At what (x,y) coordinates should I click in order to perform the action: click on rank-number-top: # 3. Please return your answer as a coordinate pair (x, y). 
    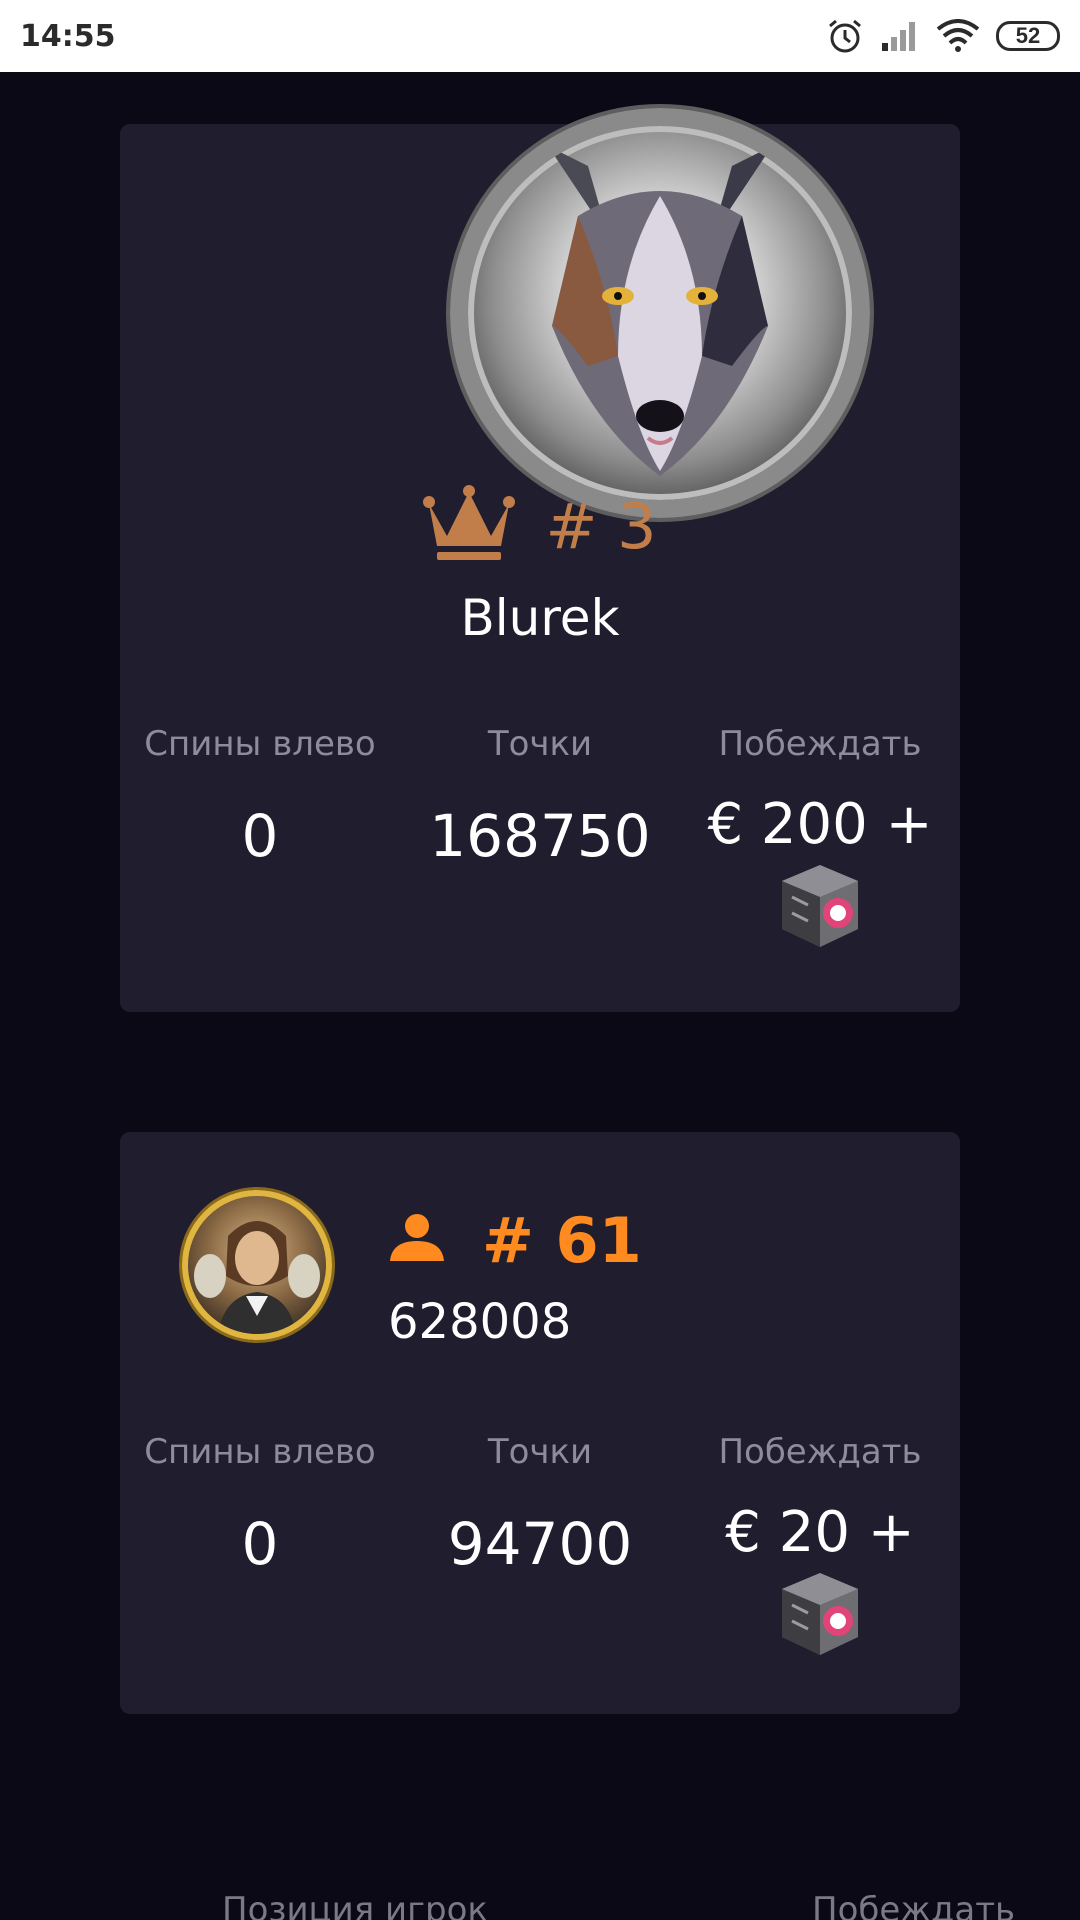
    Looking at the image, I should click on (601, 526).